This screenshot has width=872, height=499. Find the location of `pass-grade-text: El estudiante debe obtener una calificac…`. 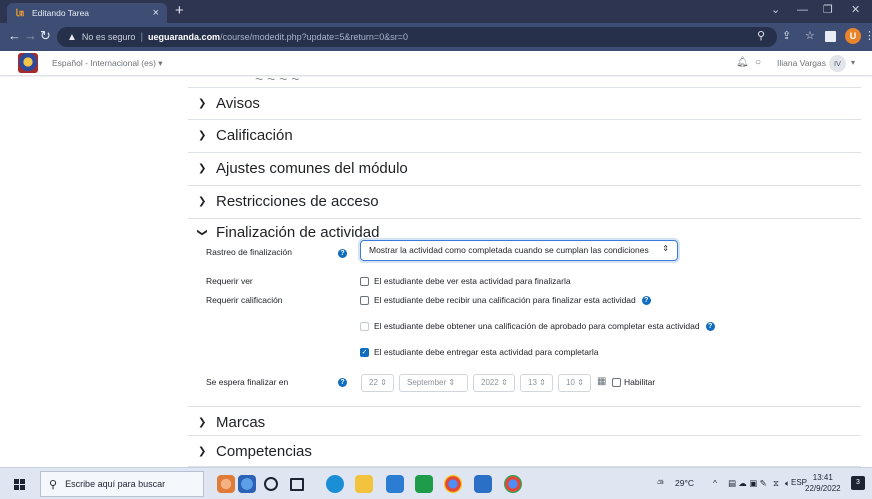

pass-grade-text: El estudiante debe obtener una calificac… is located at coordinates (537, 326).